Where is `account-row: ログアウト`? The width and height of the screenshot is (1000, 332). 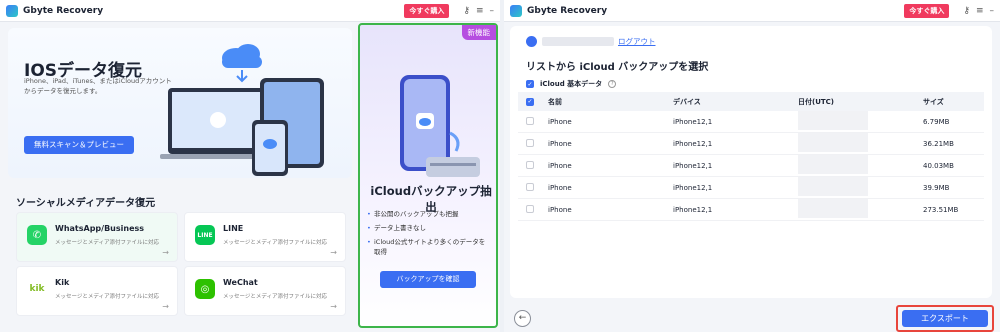 account-row: ログアウト is located at coordinates (591, 41).